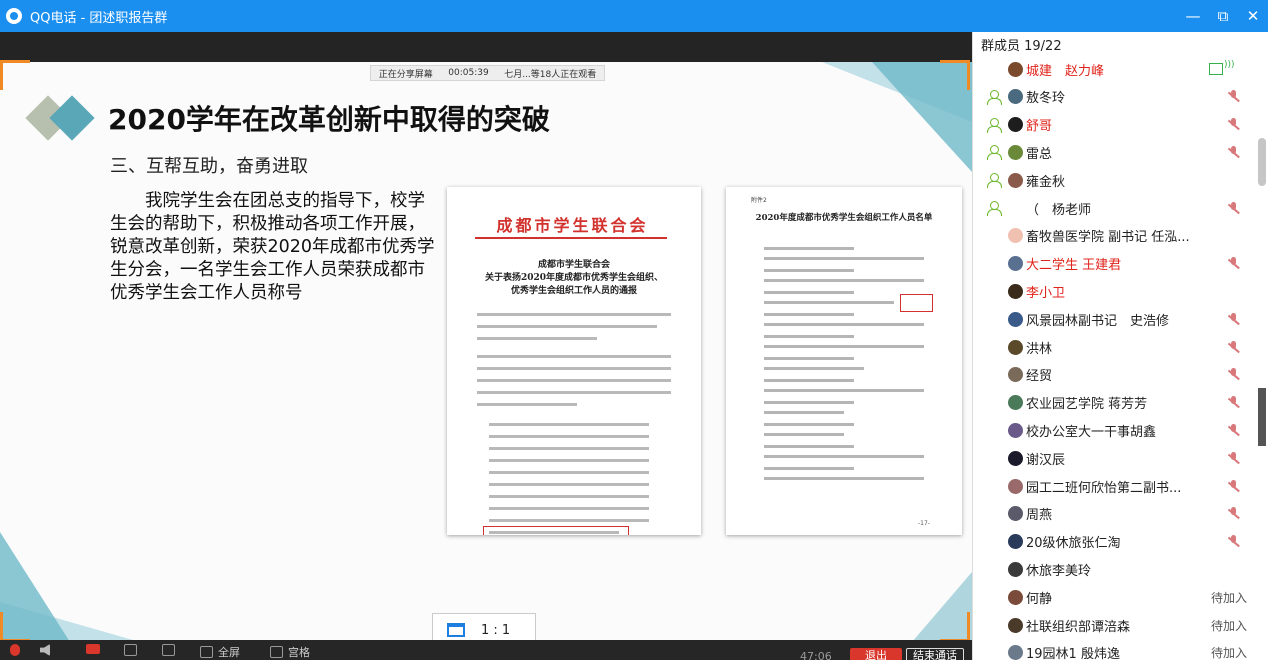 This screenshot has width=1268, height=660. Describe the element at coordinates (456, 630) in the screenshot. I see `window-fit-icon` at that location.